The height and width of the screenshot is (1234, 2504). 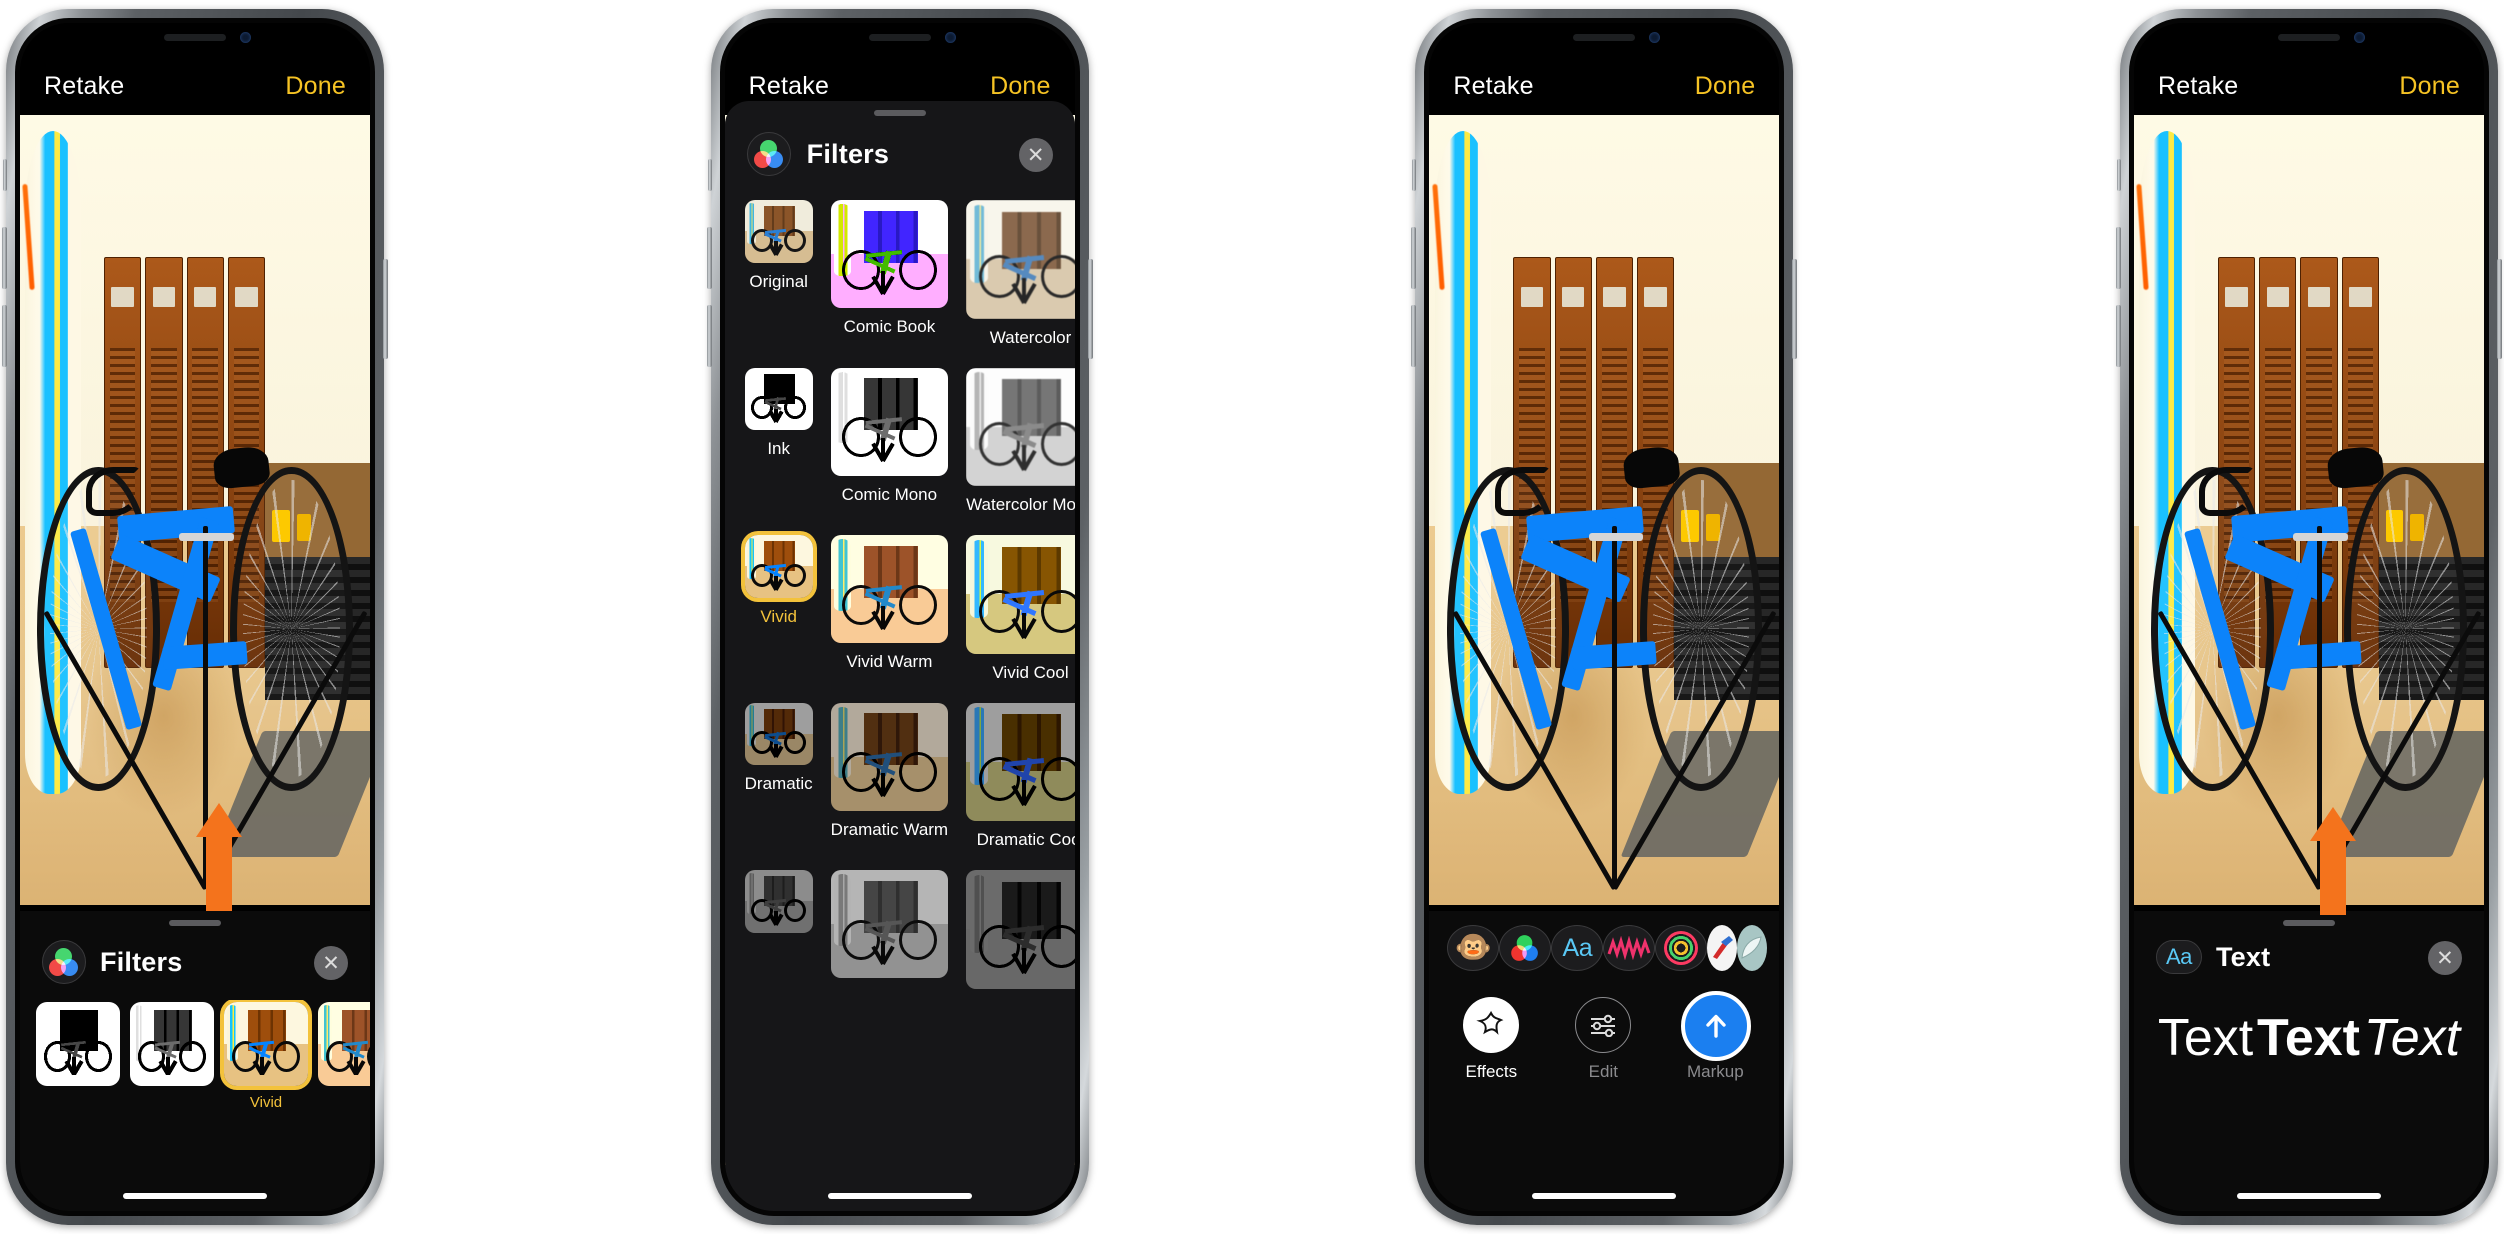 I want to click on filter-cell-dramatic: Dramatic, so click(x=778, y=784).